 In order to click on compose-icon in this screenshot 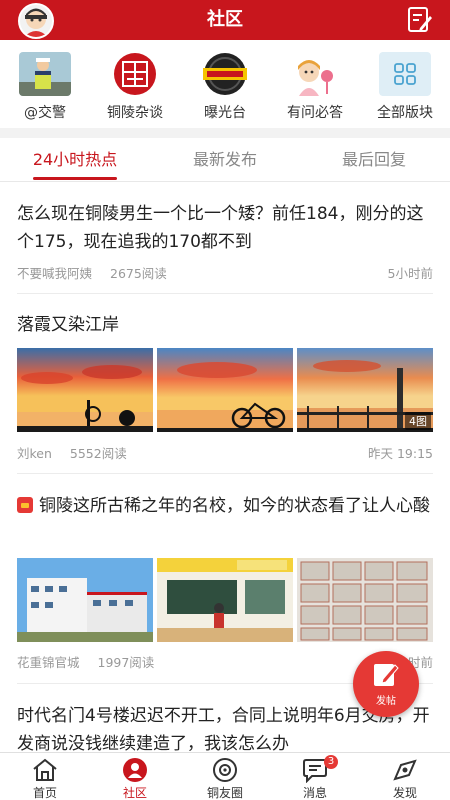, I will do `click(386, 675)`.